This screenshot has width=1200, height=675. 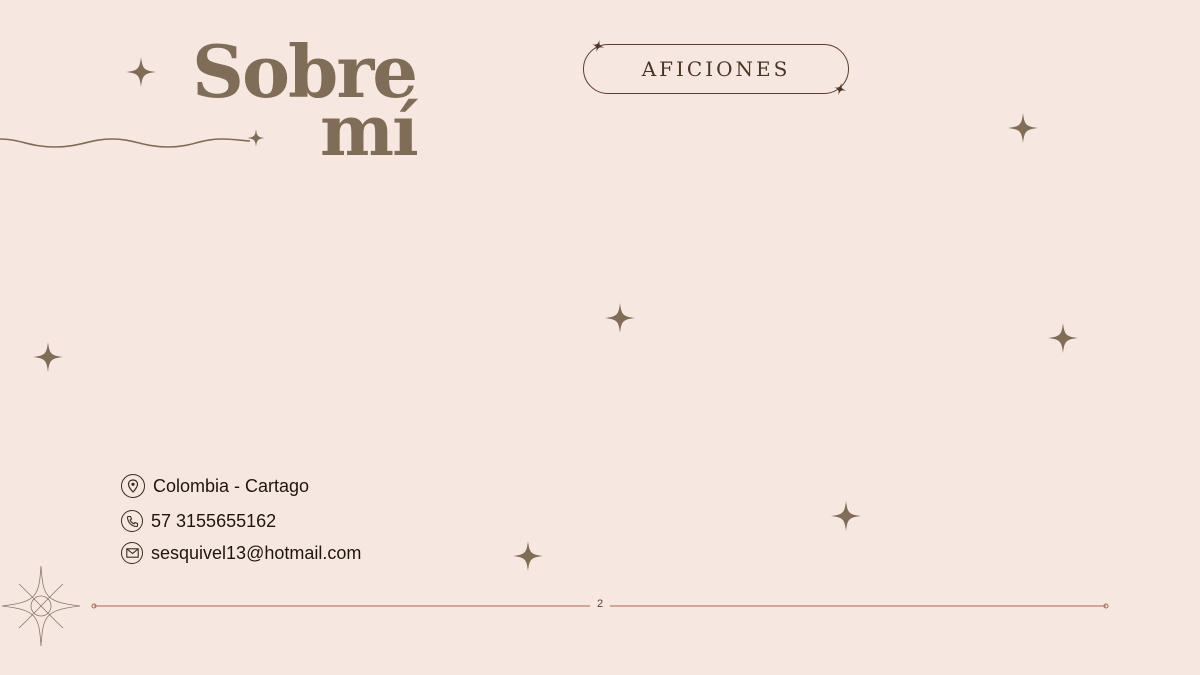 What do you see at coordinates (132, 521) in the screenshot?
I see `phone-icon` at bounding box center [132, 521].